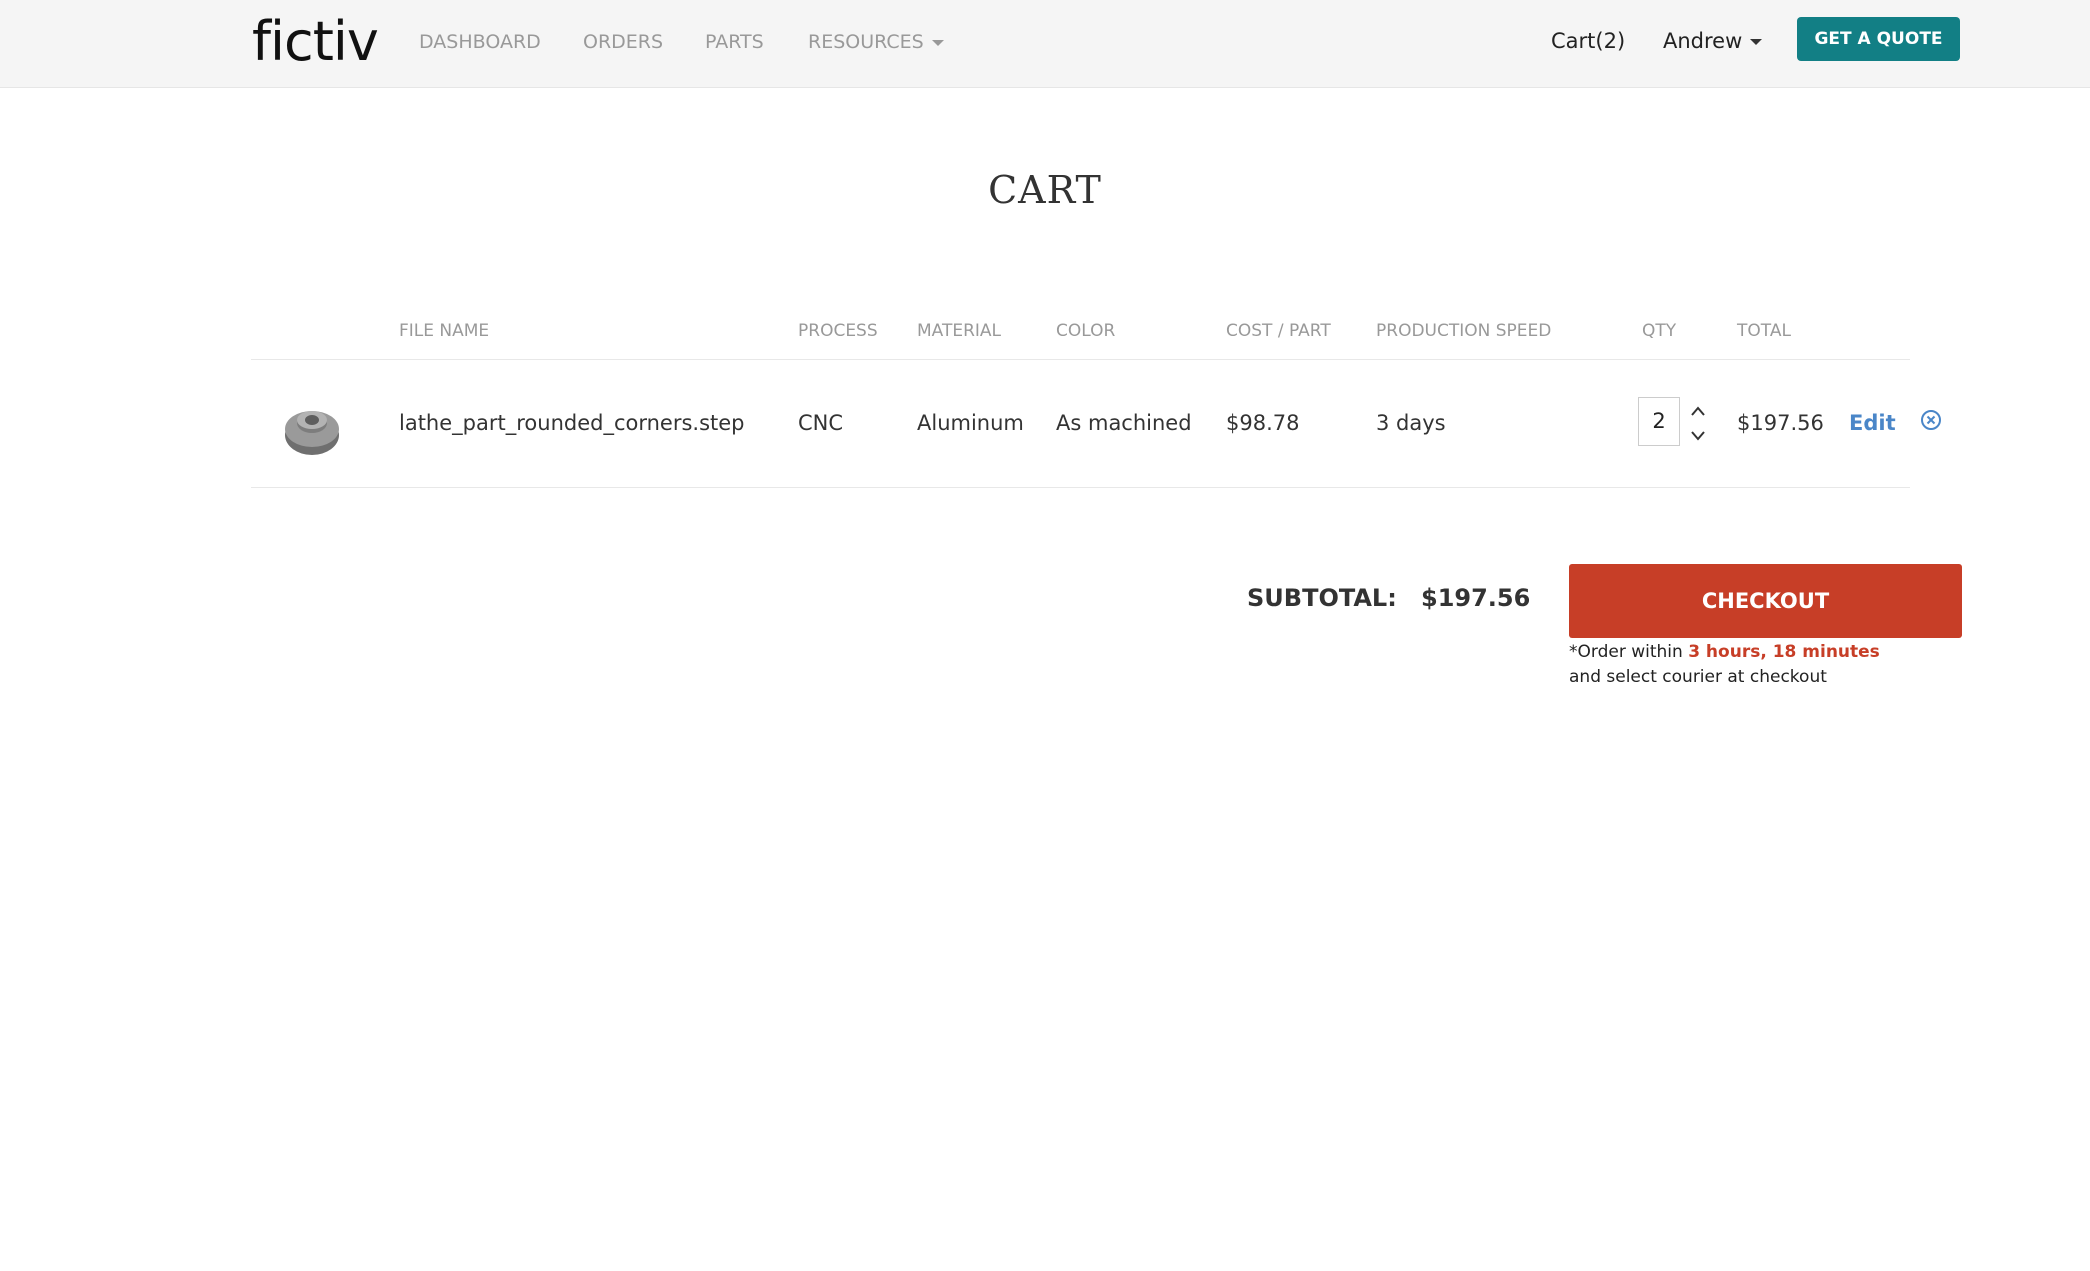  What do you see at coordinates (1124, 423) in the screenshot?
I see `color: As machined` at bounding box center [1124, 423].